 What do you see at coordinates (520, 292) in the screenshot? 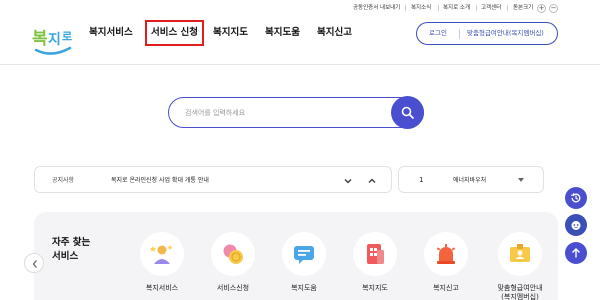
I see `service-label: 맞춤형급여안내 (복지멤버십)` at bounding box center [520, 292].